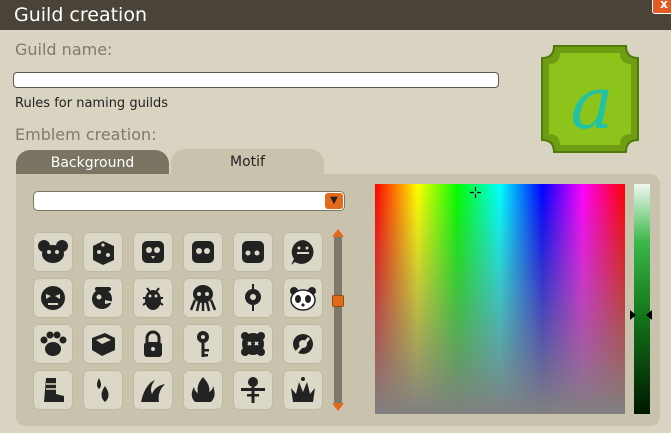 Image resolution: width=671 pixels, height=433 pixels. What do you see at coordinates (86, 134) in the screenshot?
I see `emblem-creation-label: Emblem creation:` at bounding box center [86, 134].